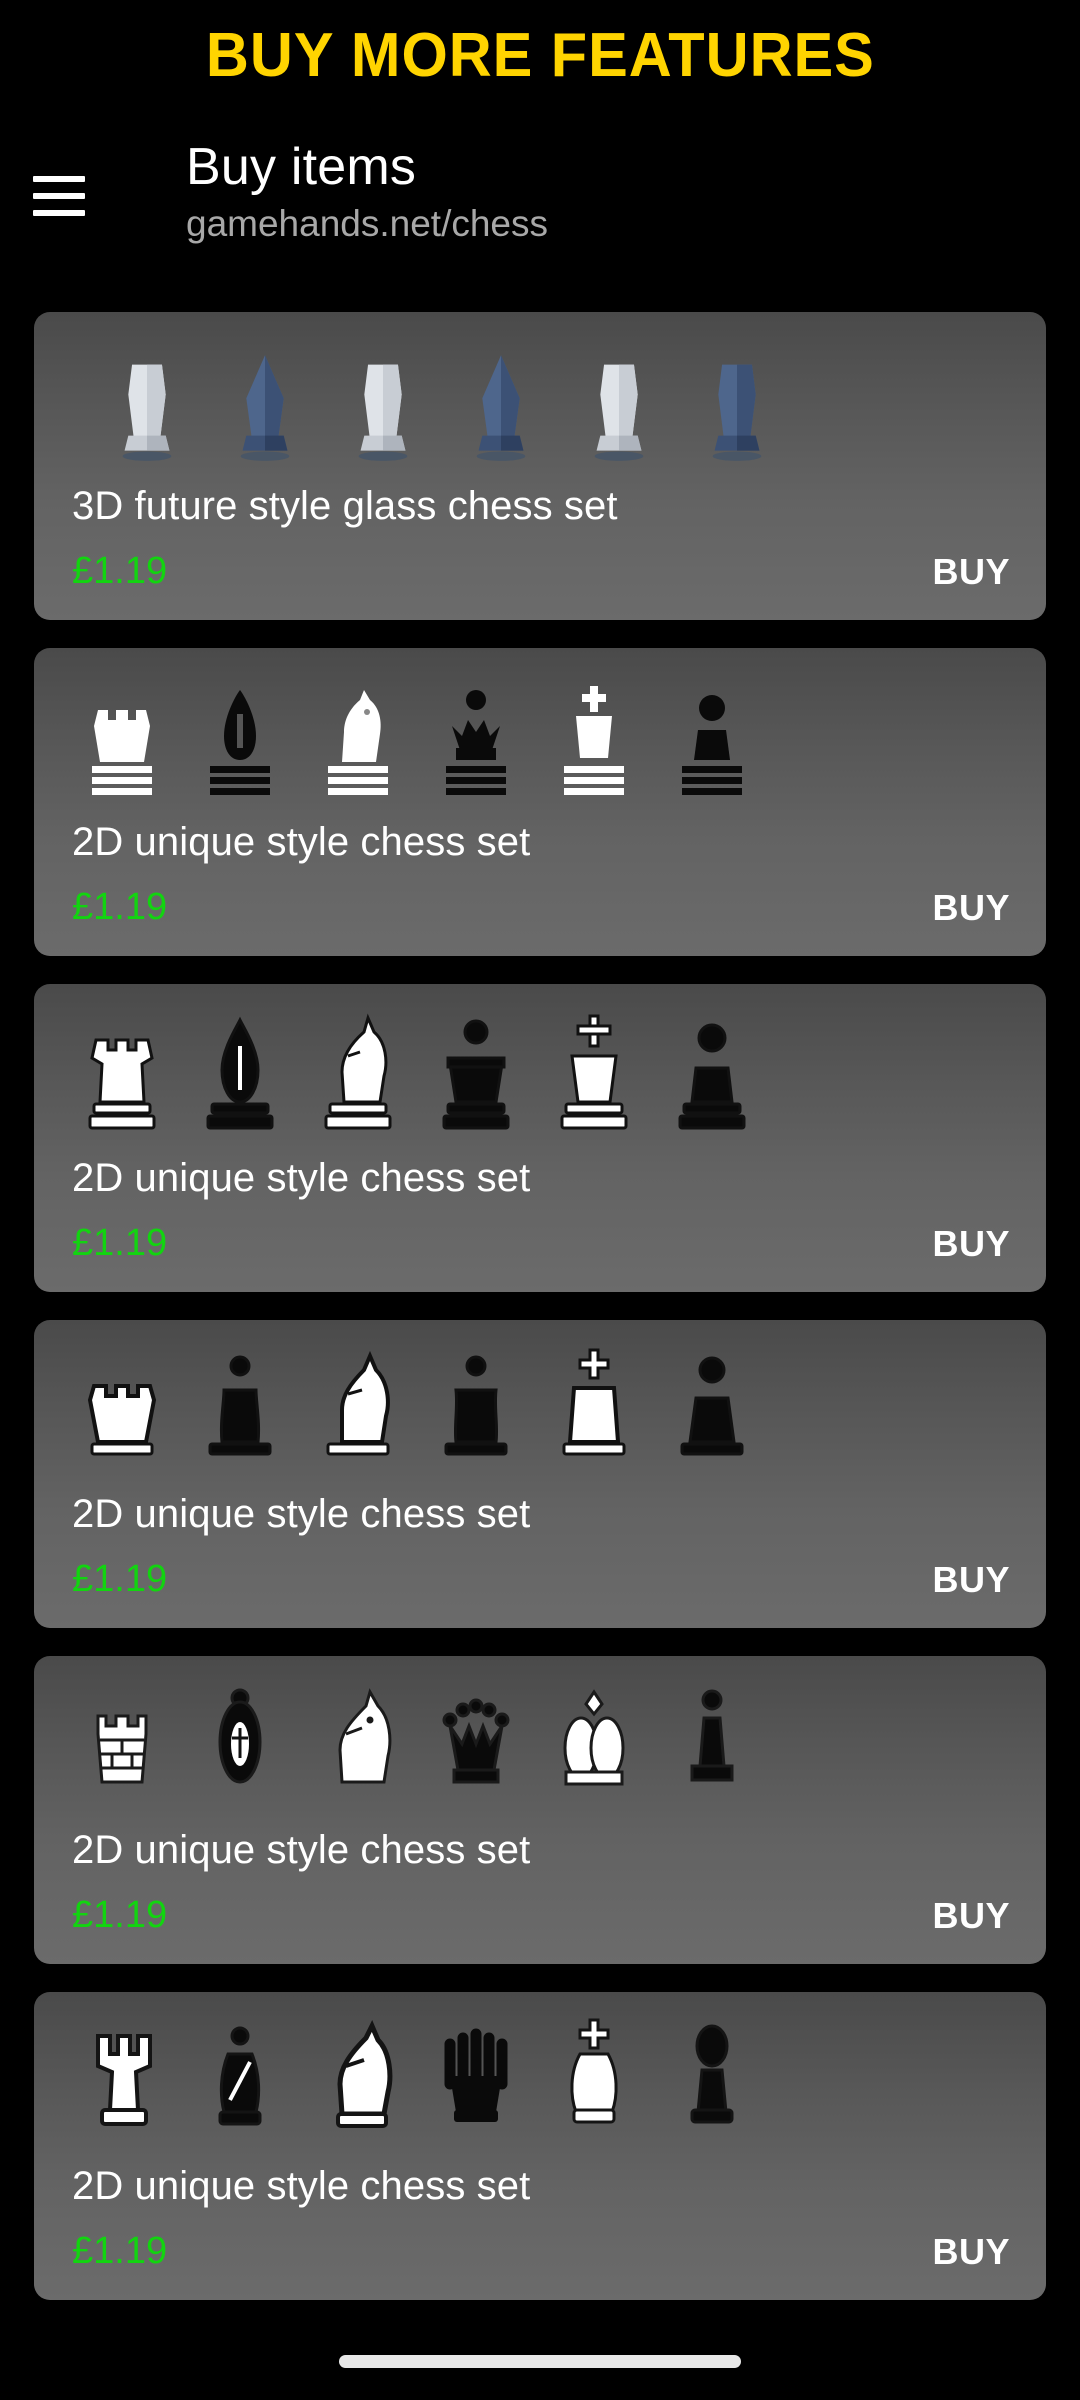 This screenshot has width=1080, height=2400. I want to click on pawn-blue-icon, so click(737, 402).